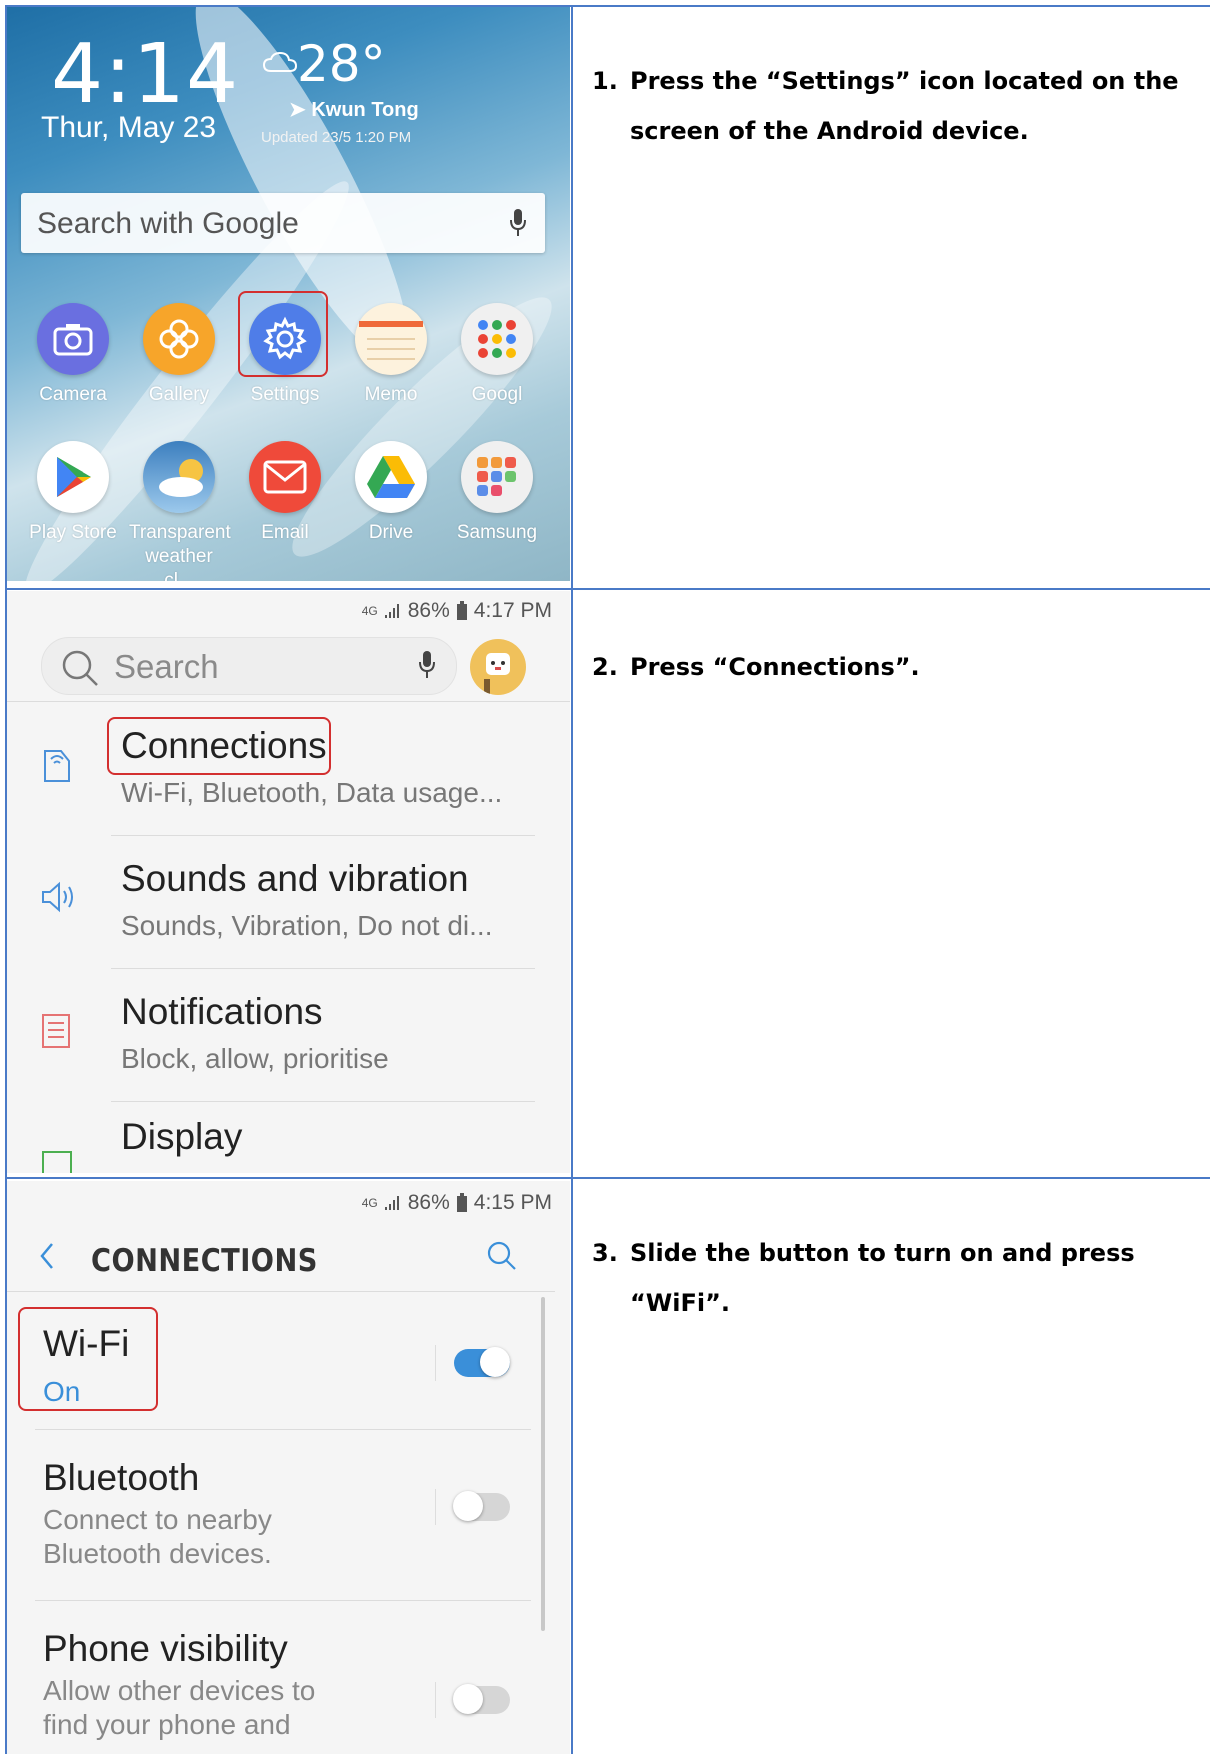 This screenshot has width=1210, height=1754. Describe the element at coordinates (283, 334) in the screenshot. I see `settings-highlight-box` at that location.